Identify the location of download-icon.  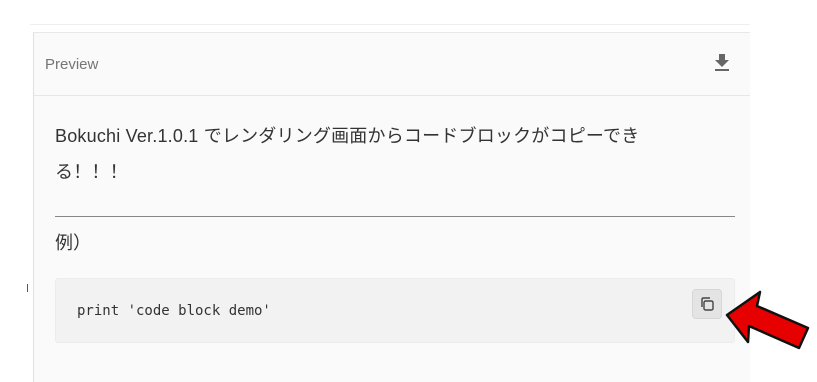
(722, 62).